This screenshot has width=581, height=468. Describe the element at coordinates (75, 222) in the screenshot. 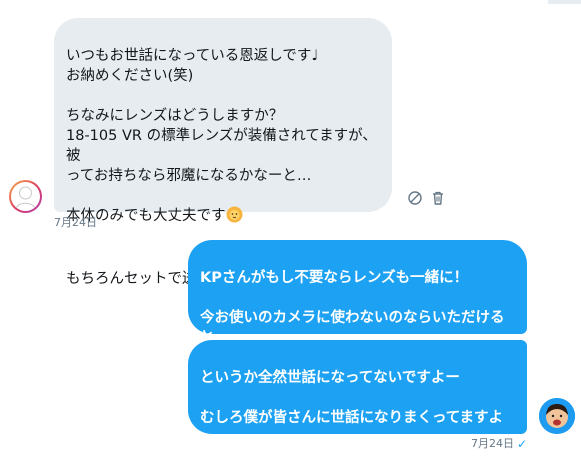

I see `received-timestamp: 7月24日` at that location.